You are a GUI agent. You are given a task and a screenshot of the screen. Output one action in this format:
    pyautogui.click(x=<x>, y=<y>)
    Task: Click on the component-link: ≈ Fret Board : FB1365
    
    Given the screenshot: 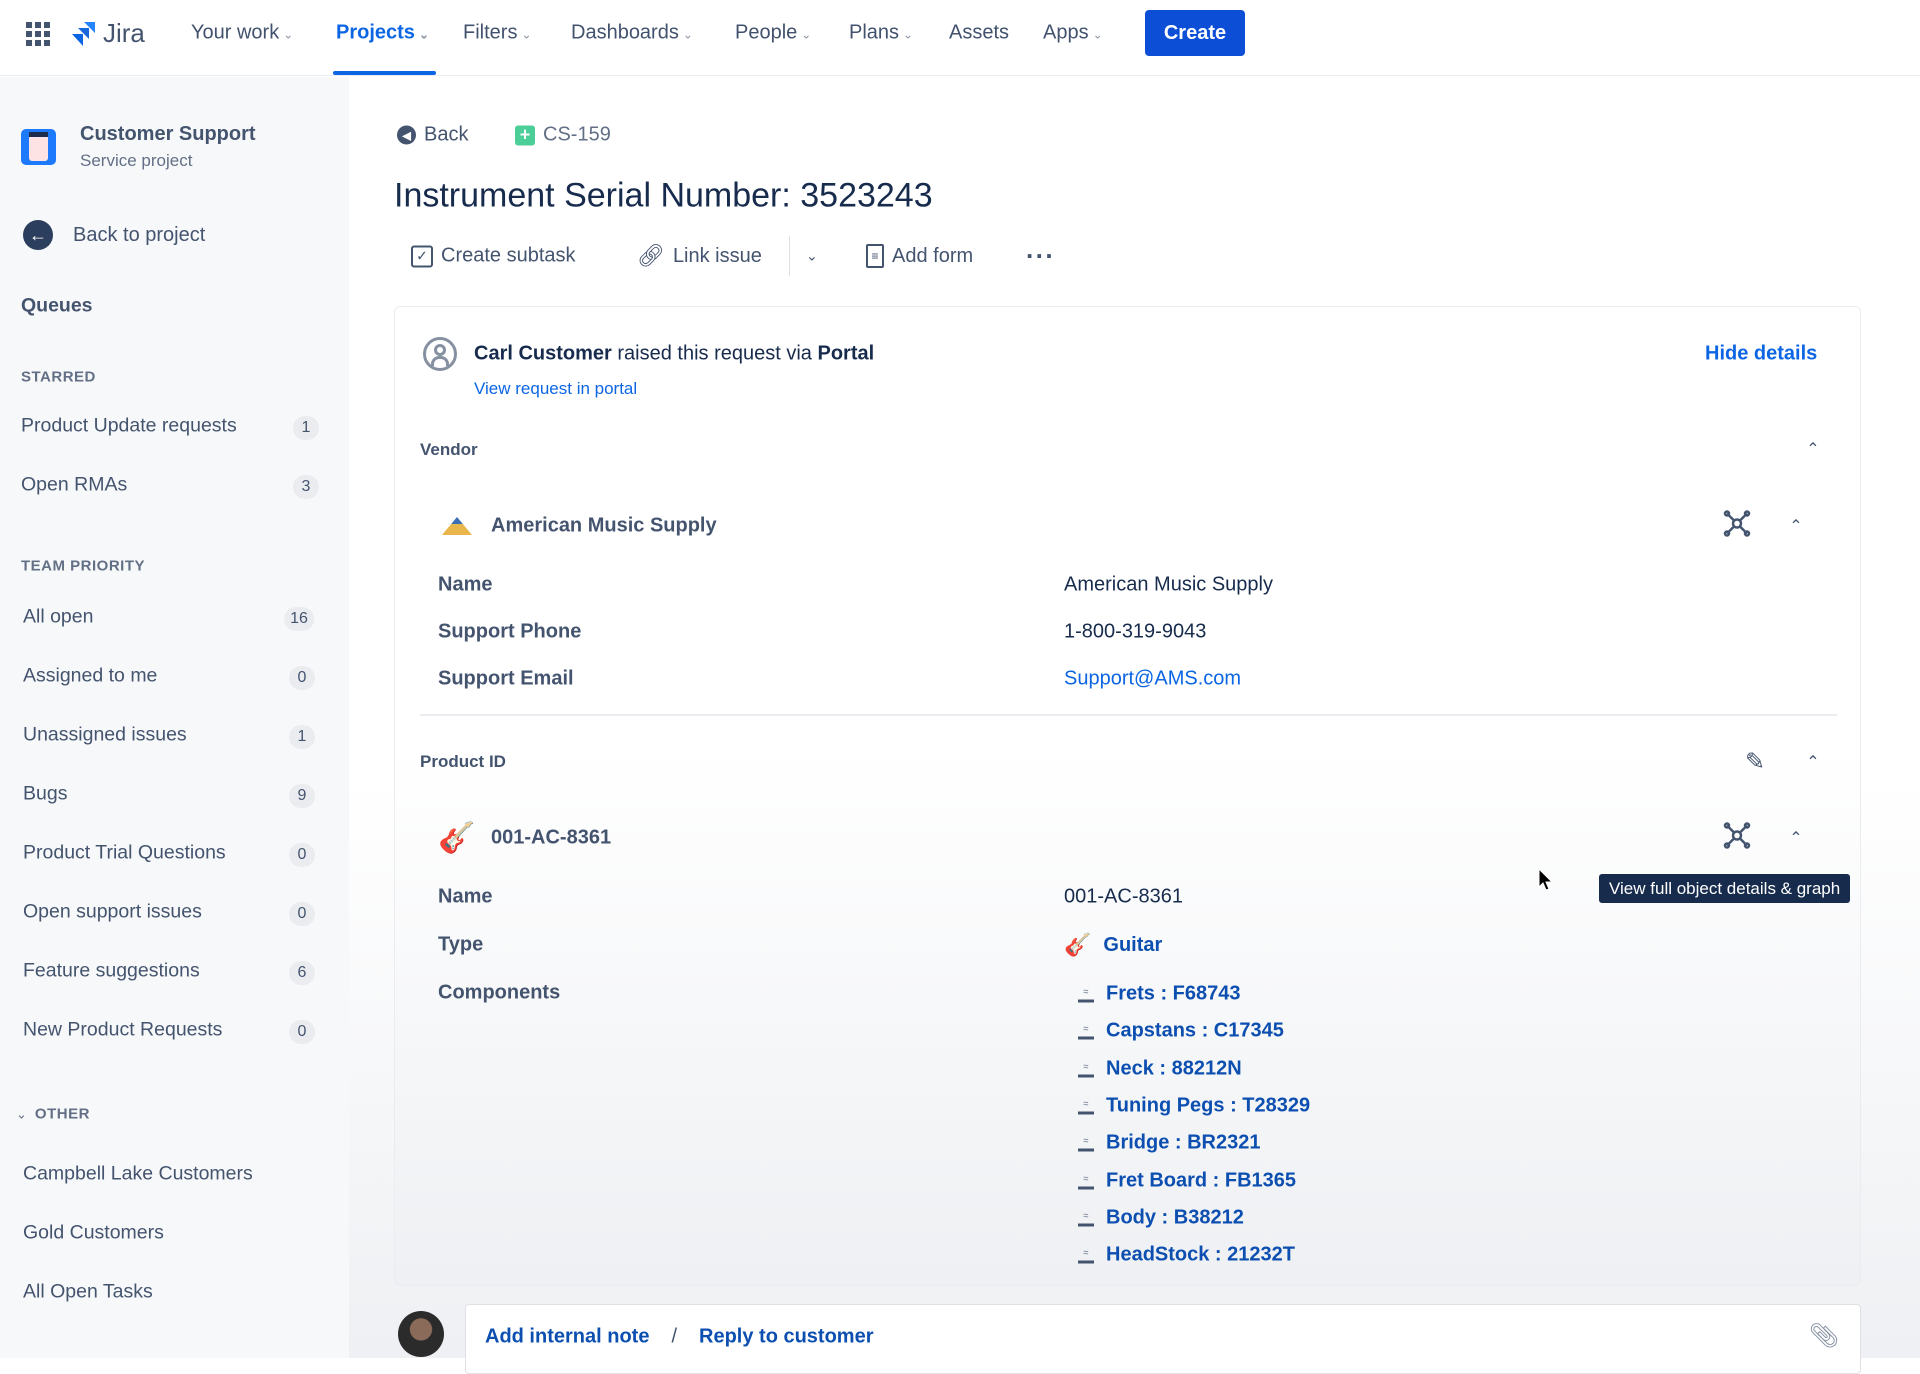 What is the action you would take?
    pyautogui.click(x=1187, y=1181)
    